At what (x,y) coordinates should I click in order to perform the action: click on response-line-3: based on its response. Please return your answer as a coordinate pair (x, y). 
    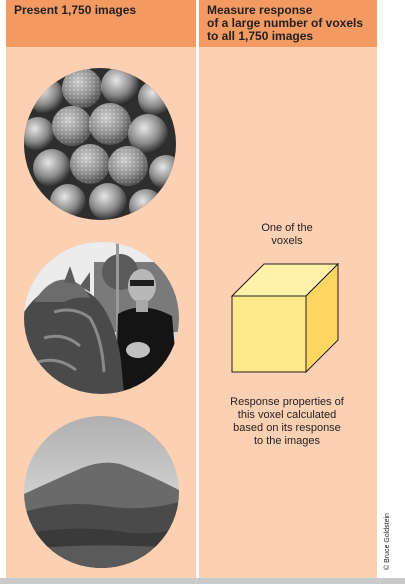
    Looking at the image, I should click on (287, 428).